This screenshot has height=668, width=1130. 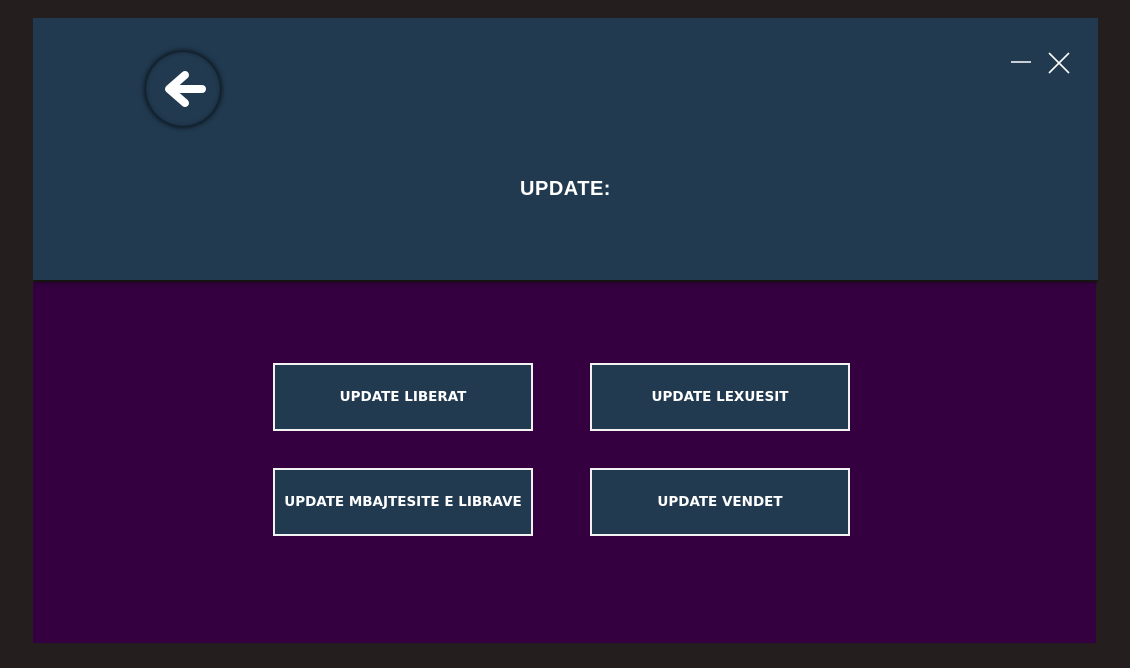 I want to click on close-icon, so click(x=1059, y=63).